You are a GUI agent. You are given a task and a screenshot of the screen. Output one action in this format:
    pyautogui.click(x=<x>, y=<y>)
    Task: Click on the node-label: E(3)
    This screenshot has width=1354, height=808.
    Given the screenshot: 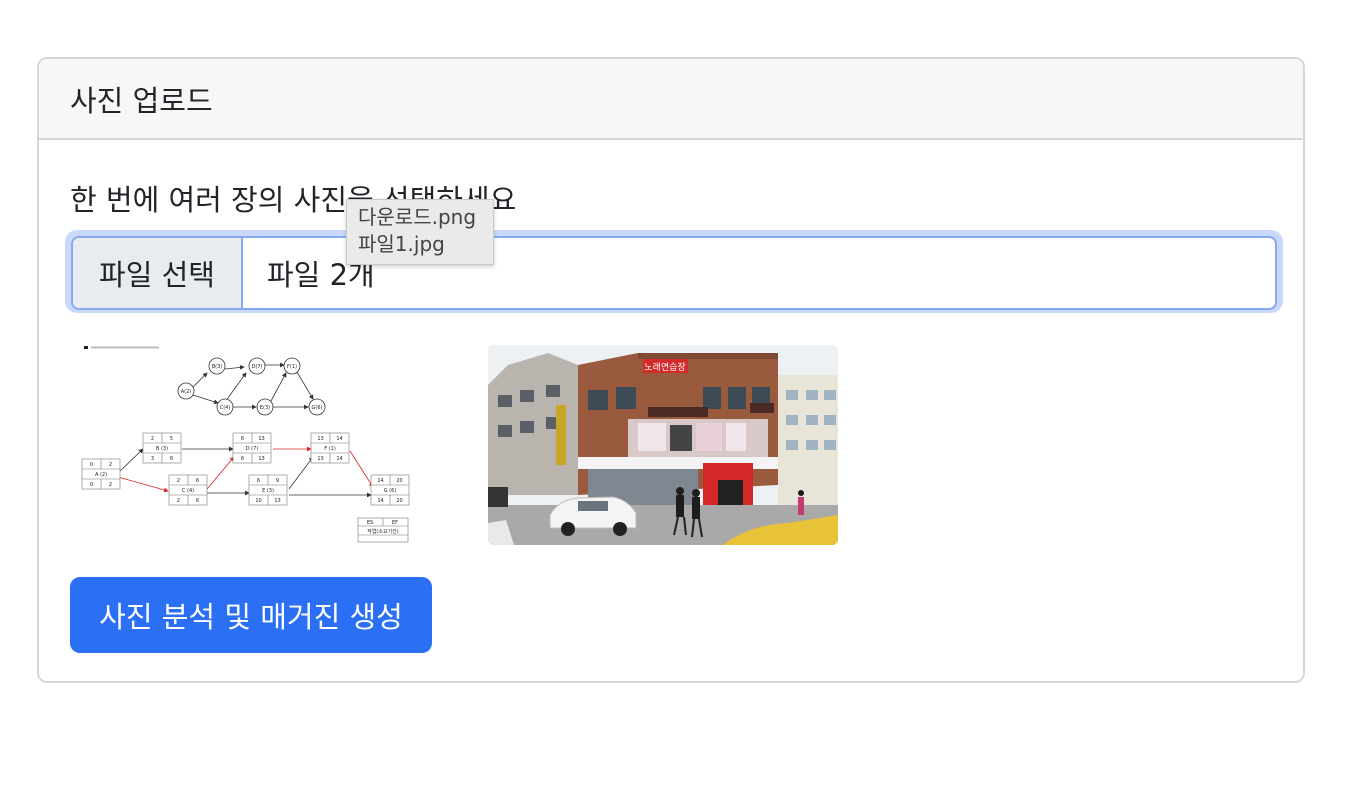 What is the action you would take?
    pyautogui.click(x=265, y=408)
    